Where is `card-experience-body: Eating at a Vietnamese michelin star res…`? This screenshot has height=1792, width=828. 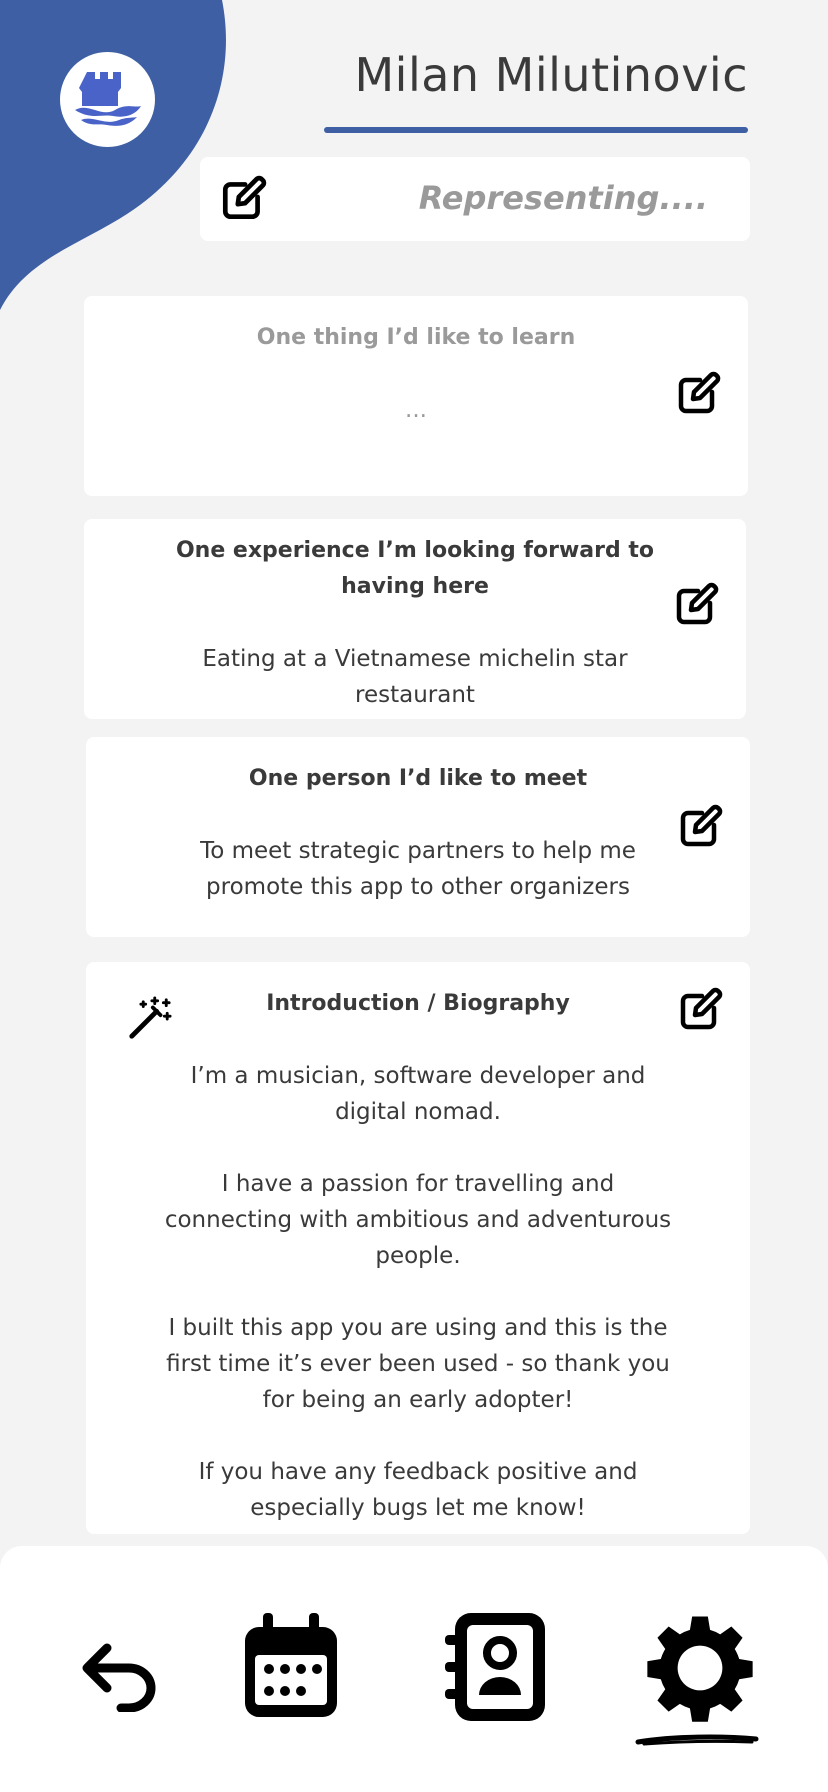 card-experience-body: Eating at a Vietnamese michelin star res… is located at coordinates (415, 677).